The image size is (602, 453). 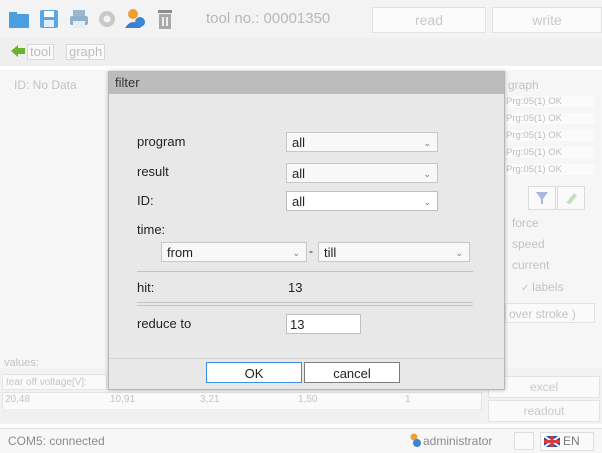 I want to click on horizontal-scrollbar, so click(x=241, y=414).